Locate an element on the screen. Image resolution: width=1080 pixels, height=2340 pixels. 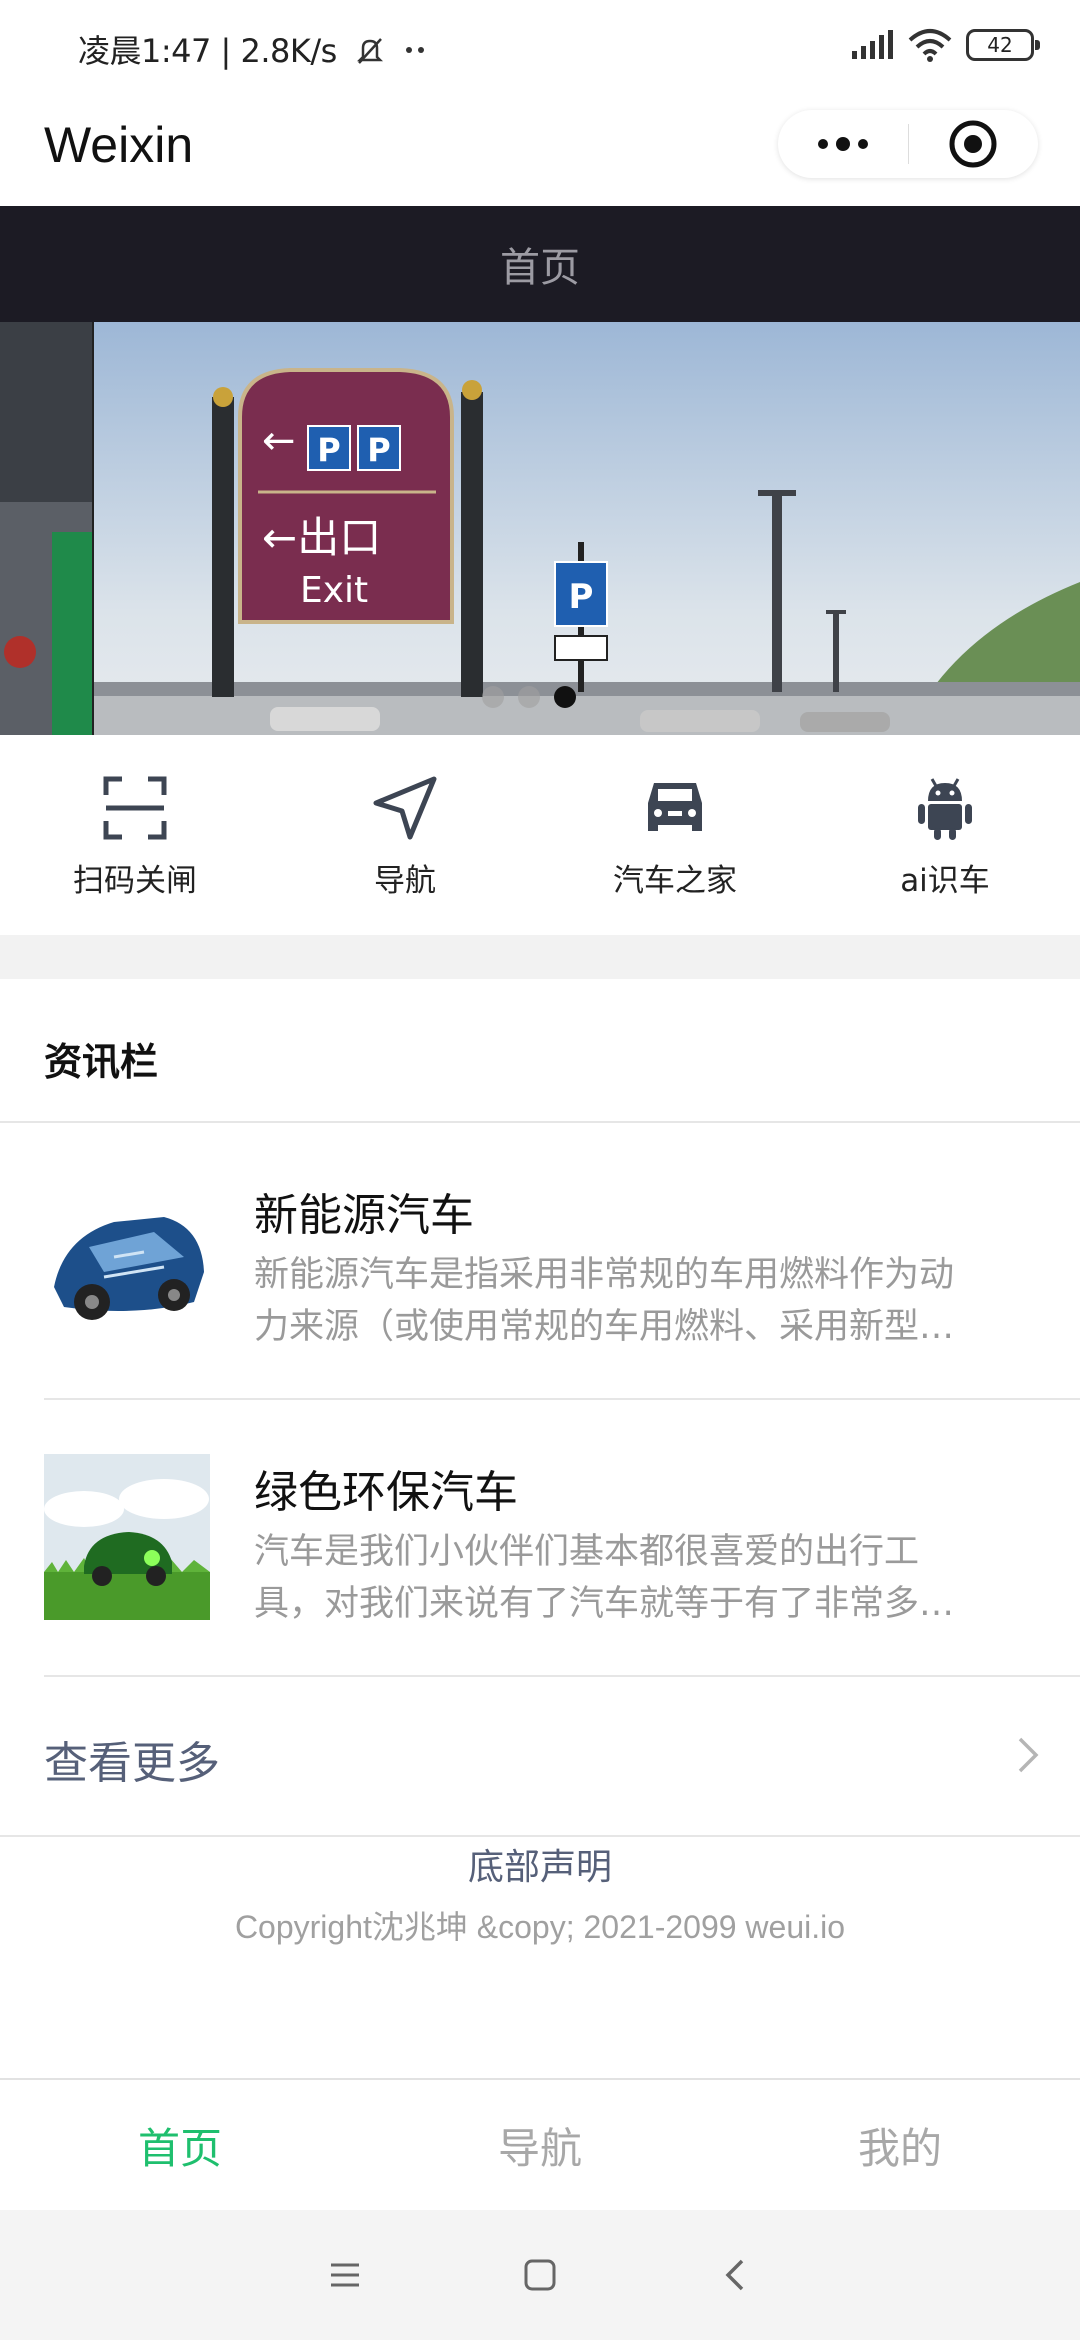
page-title: 首页 is located at coordinates (540, 268).